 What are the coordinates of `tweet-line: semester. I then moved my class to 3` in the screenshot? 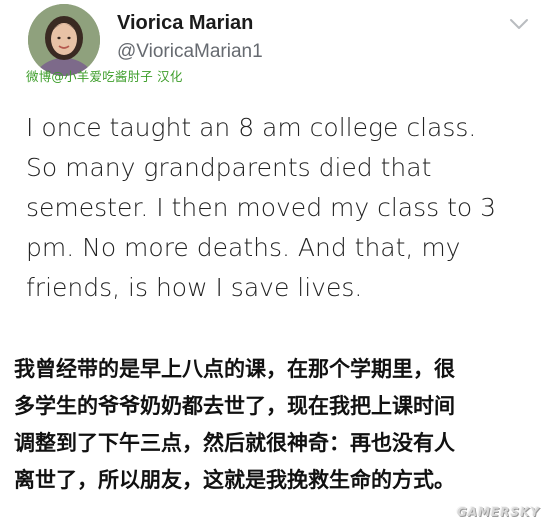 It's located at (261, 207).